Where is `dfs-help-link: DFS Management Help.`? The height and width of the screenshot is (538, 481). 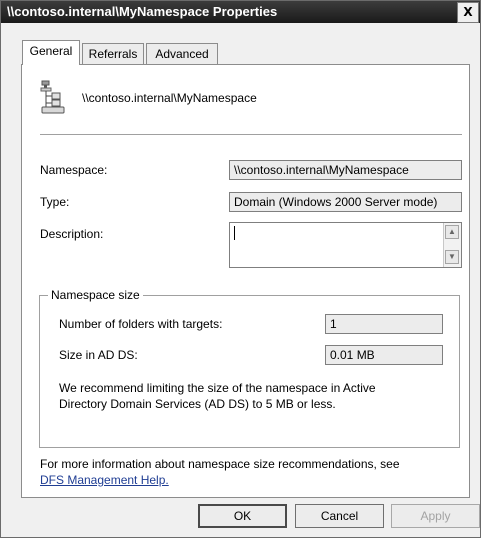
dfs-help-link: DFS Management Help. is located at coordinates (104, 480).